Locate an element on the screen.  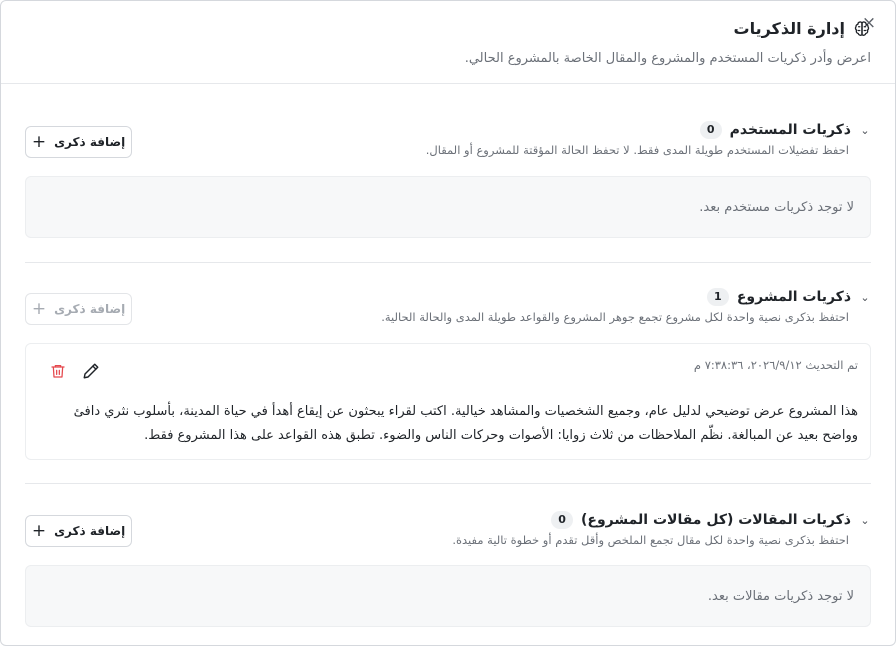
dialog-title: إدارة الذكريات is located at coordinates (789, 28).